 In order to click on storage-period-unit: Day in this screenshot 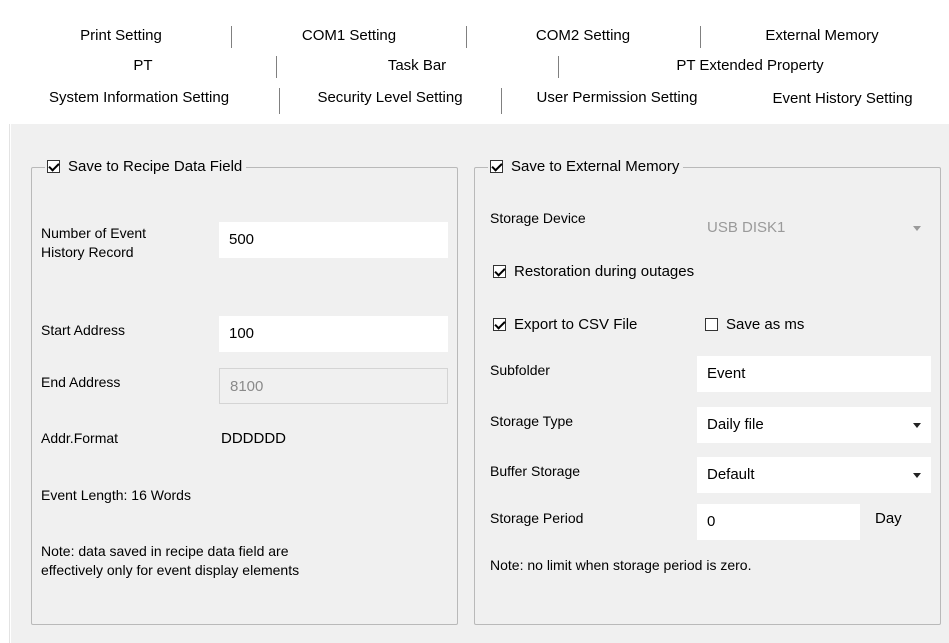, I will do `click(888, 518)`.